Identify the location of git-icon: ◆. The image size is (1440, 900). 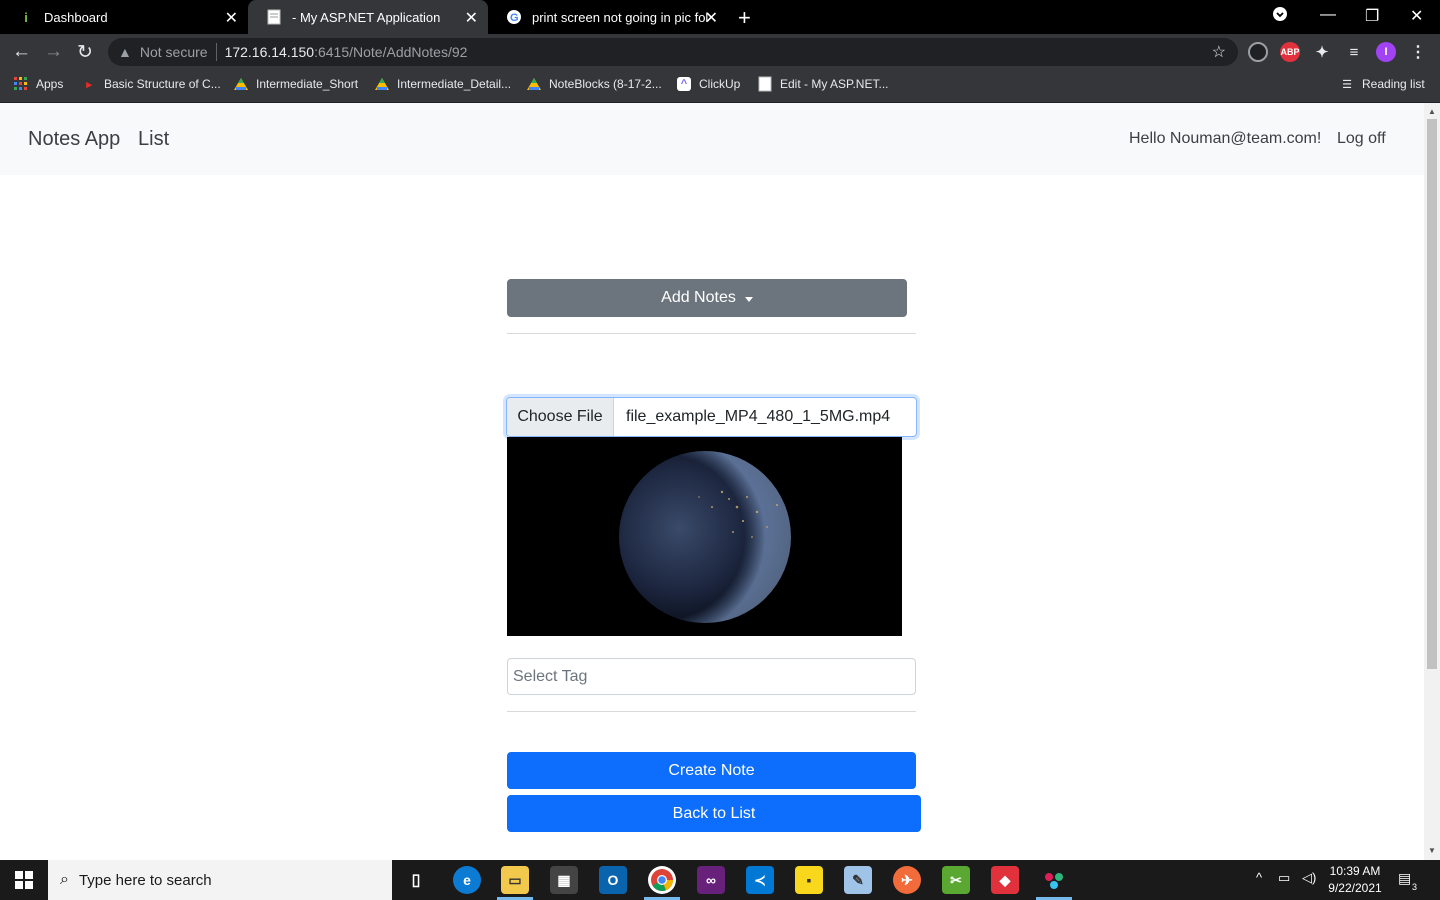
(1005, 880).